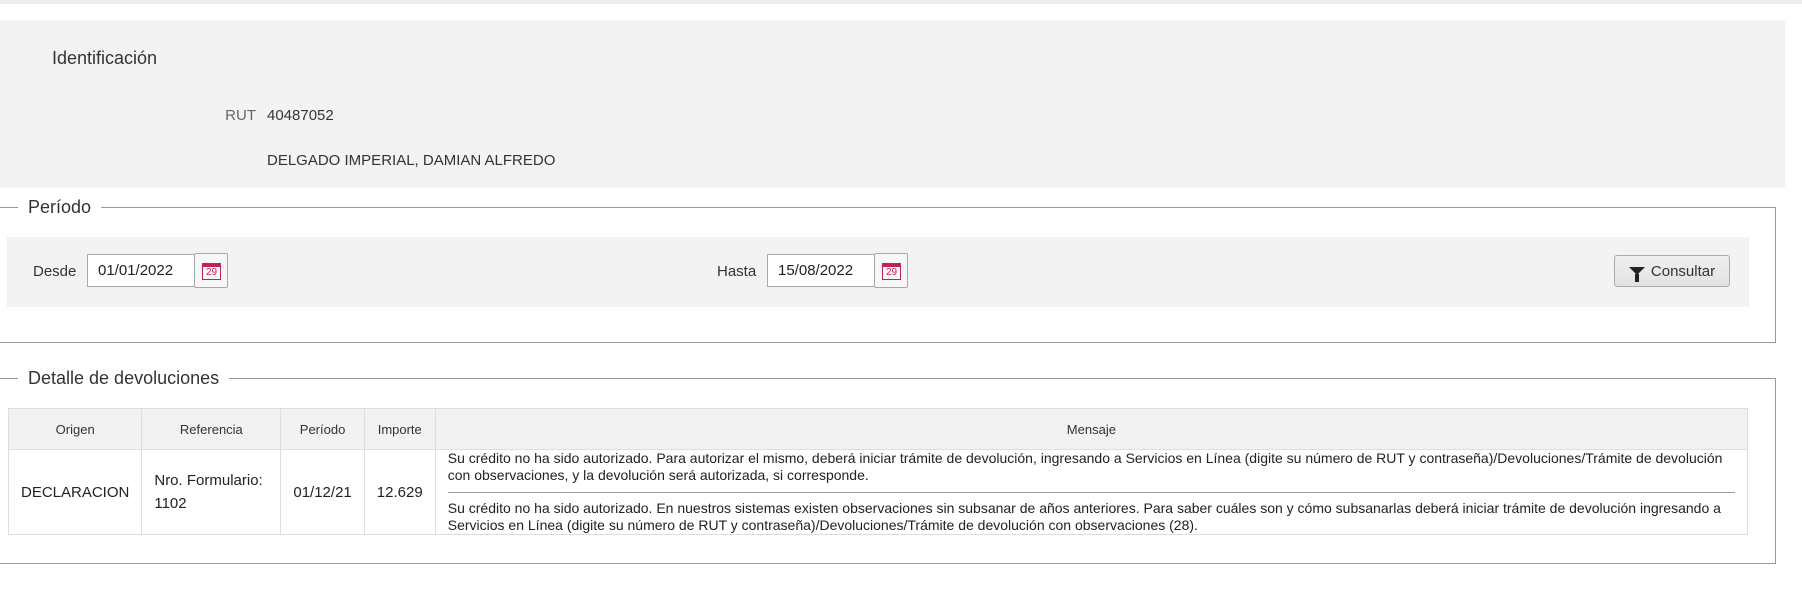 Image resolution: width=1802 pixels, height=598 pixels. I want to click on filter-icon, so click(1636, 274).